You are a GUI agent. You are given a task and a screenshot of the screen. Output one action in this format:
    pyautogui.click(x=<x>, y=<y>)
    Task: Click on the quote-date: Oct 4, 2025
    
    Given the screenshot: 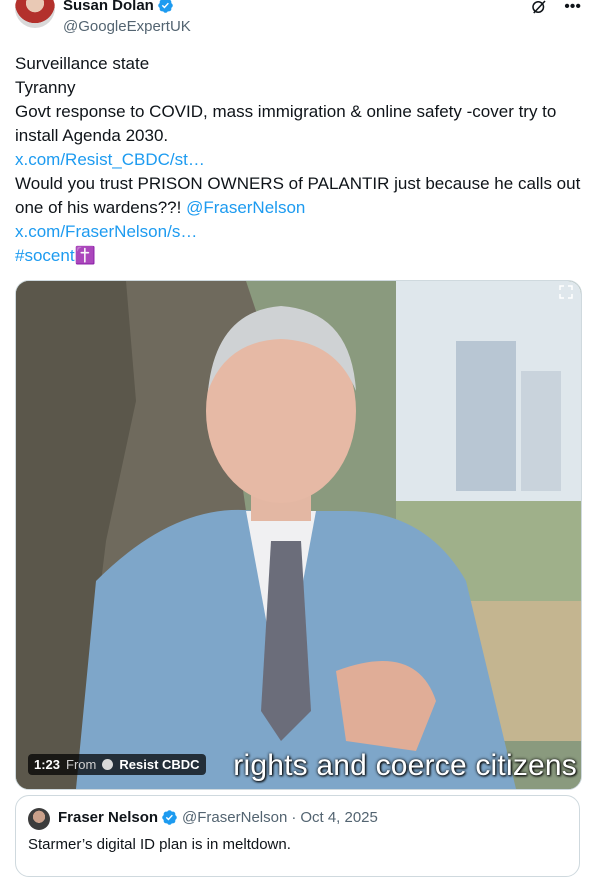 What is the action you would take?
    pyautogui.click(x=339, y=817)
    